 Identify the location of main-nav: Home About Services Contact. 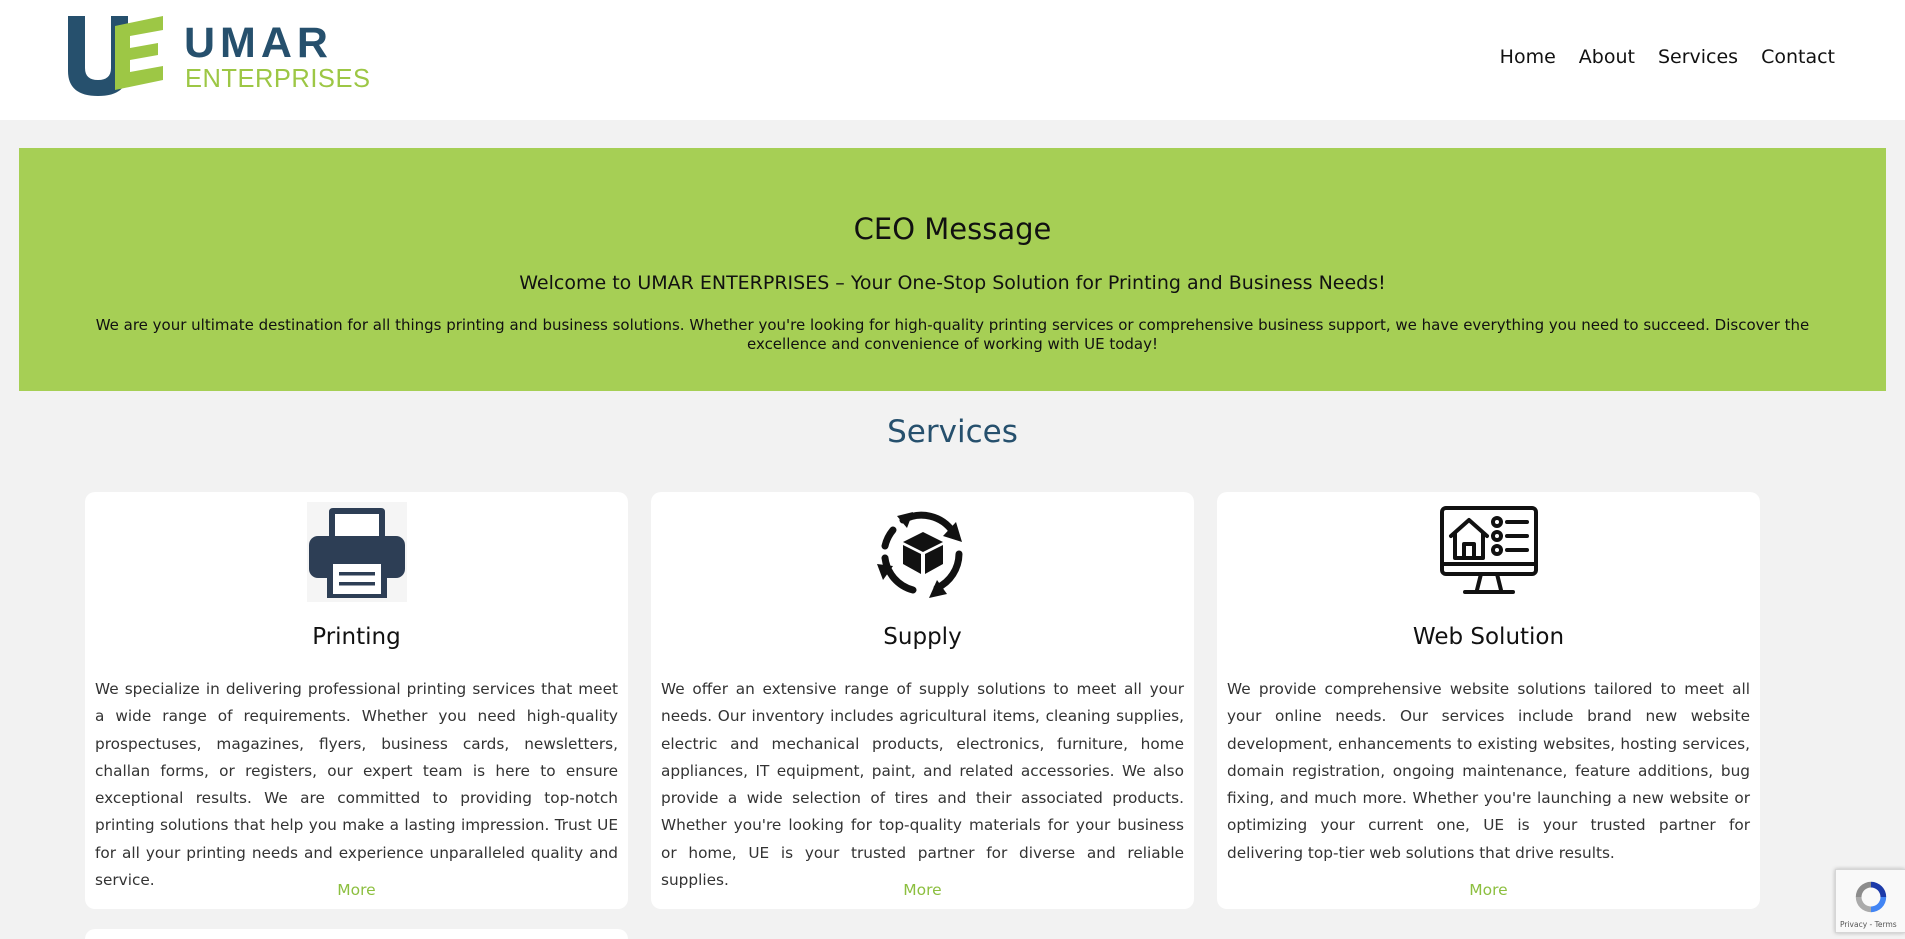
(1667, 57).